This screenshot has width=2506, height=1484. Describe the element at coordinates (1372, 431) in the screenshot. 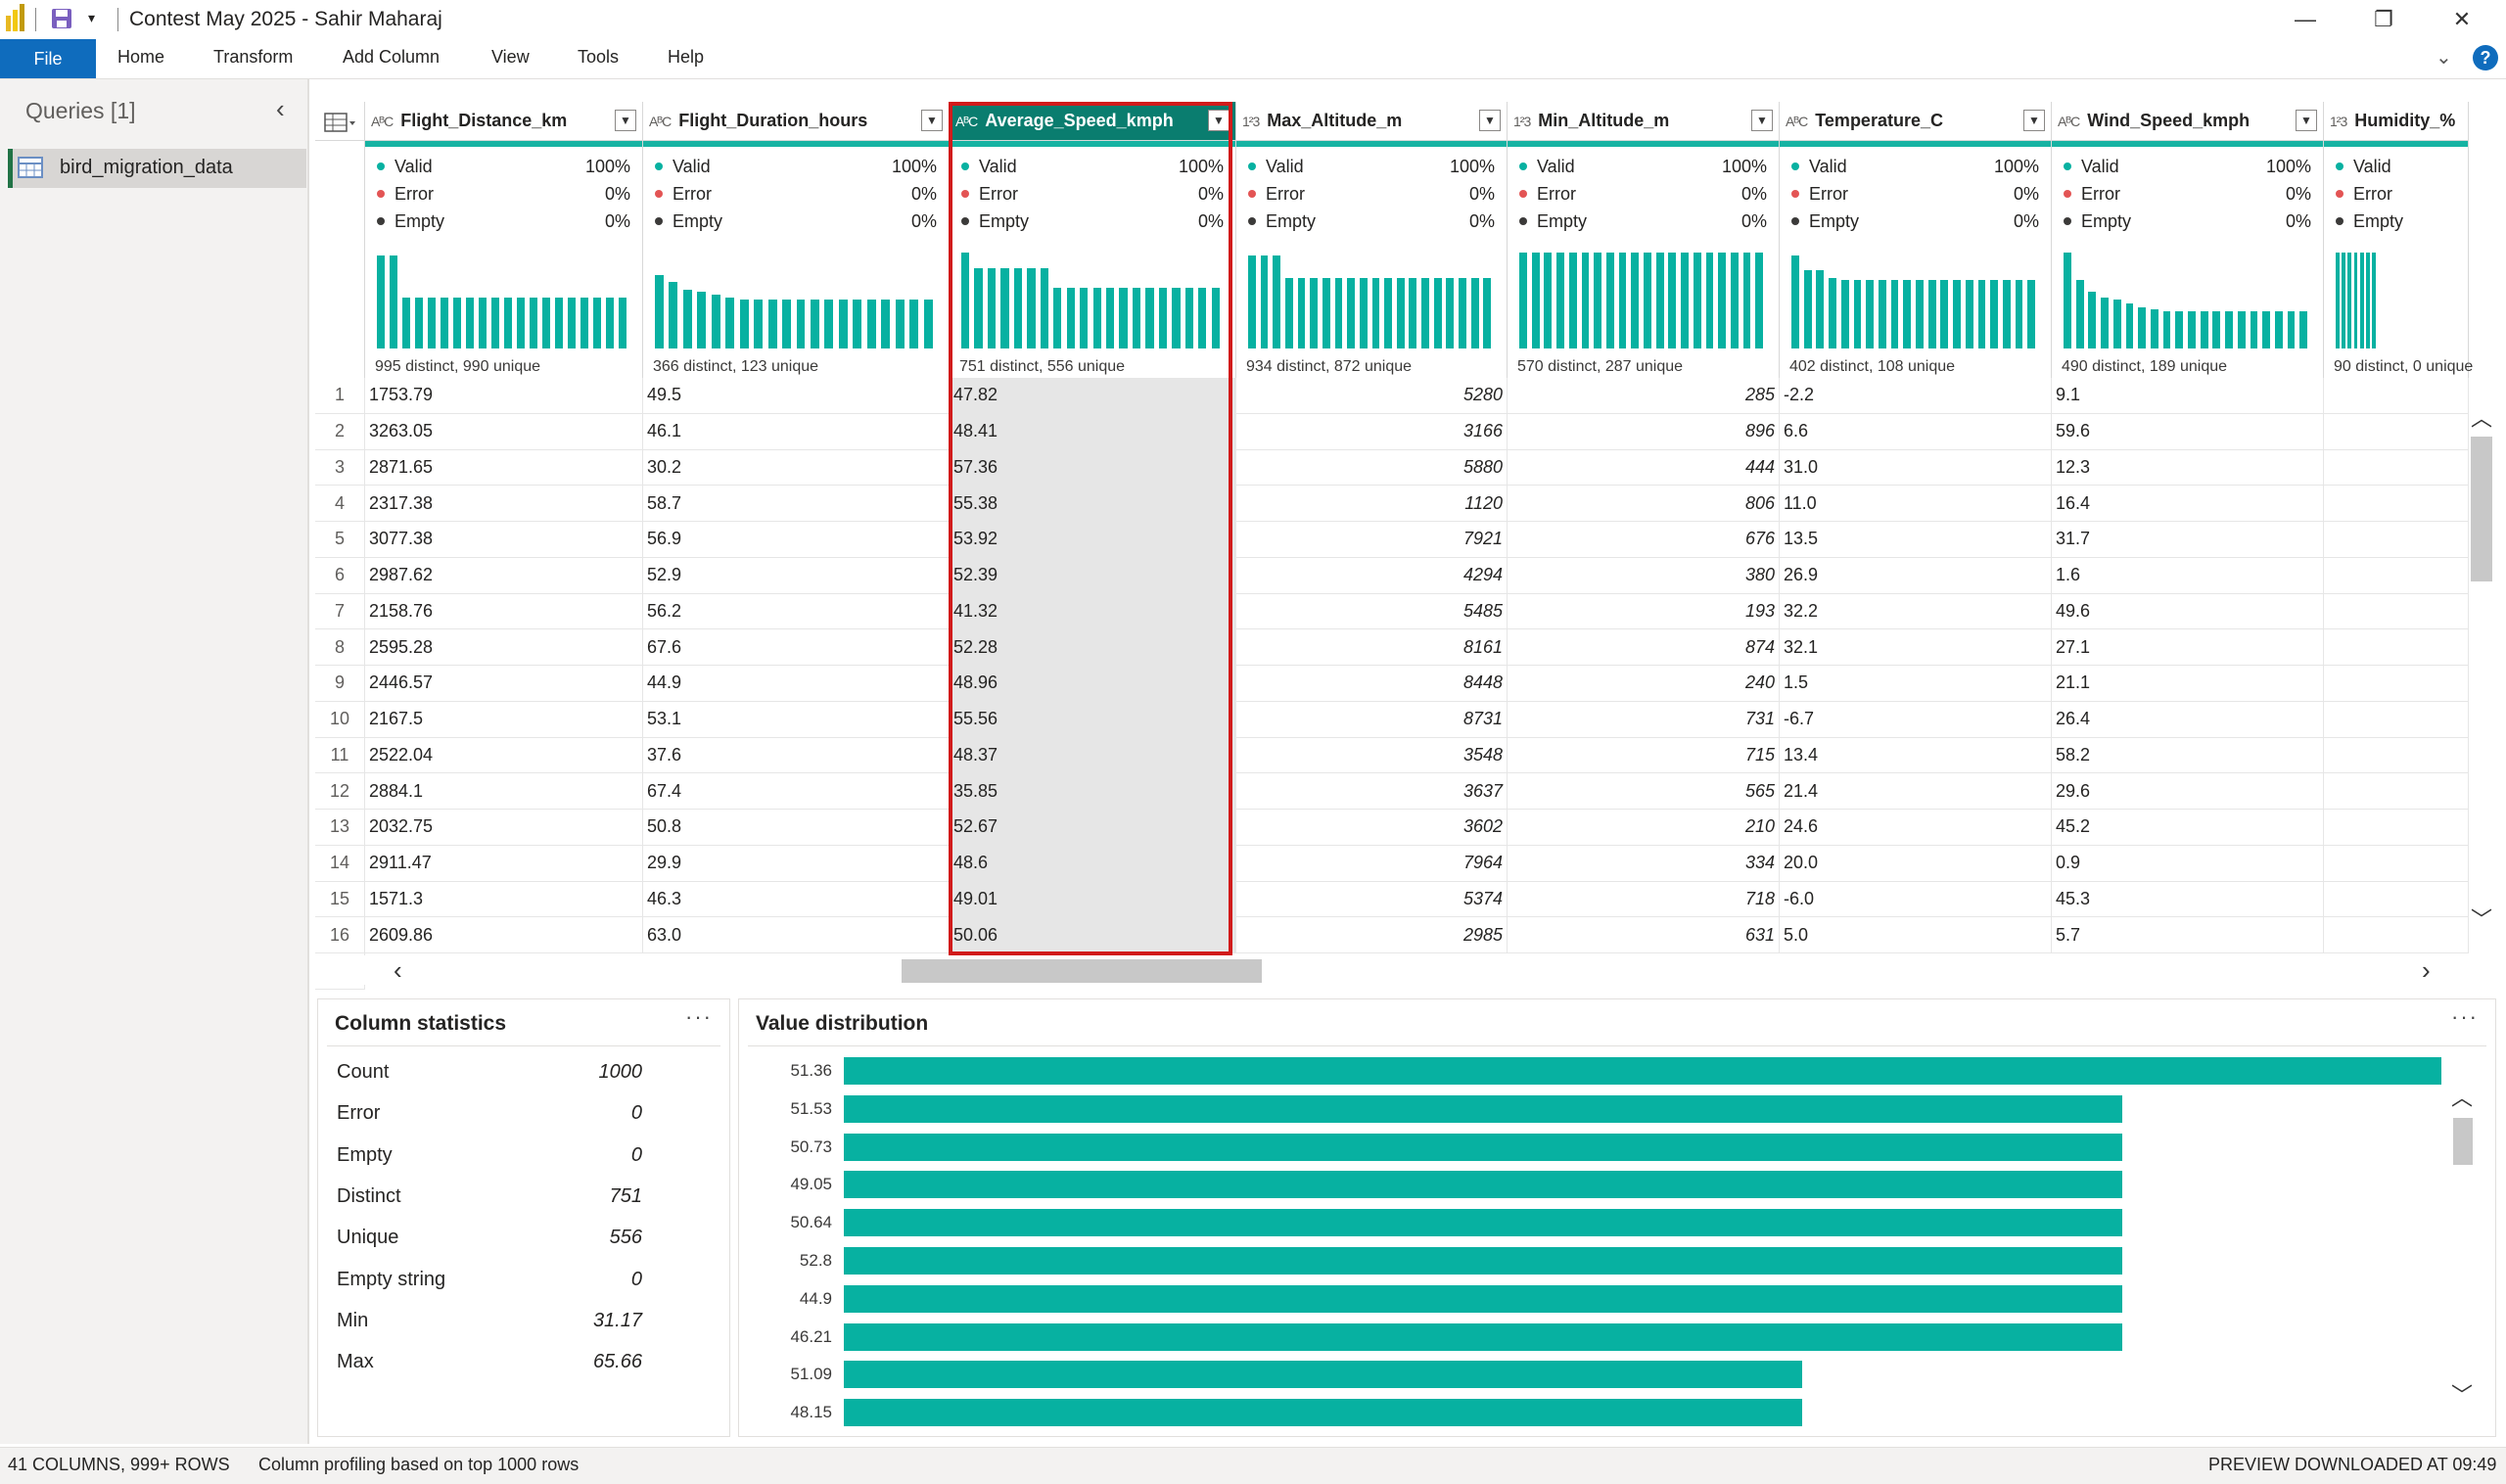

I see `table-cell: 3166` at that location.